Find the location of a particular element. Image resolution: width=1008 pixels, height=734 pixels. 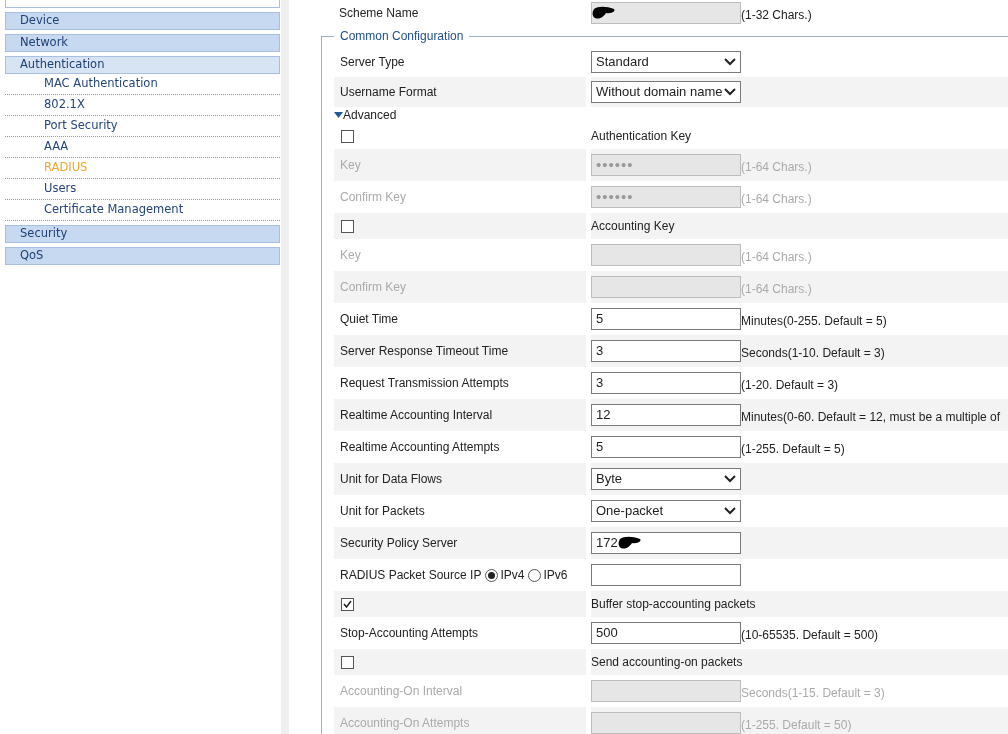

section-label: Authentication Key is located at coordinates (641, 136).